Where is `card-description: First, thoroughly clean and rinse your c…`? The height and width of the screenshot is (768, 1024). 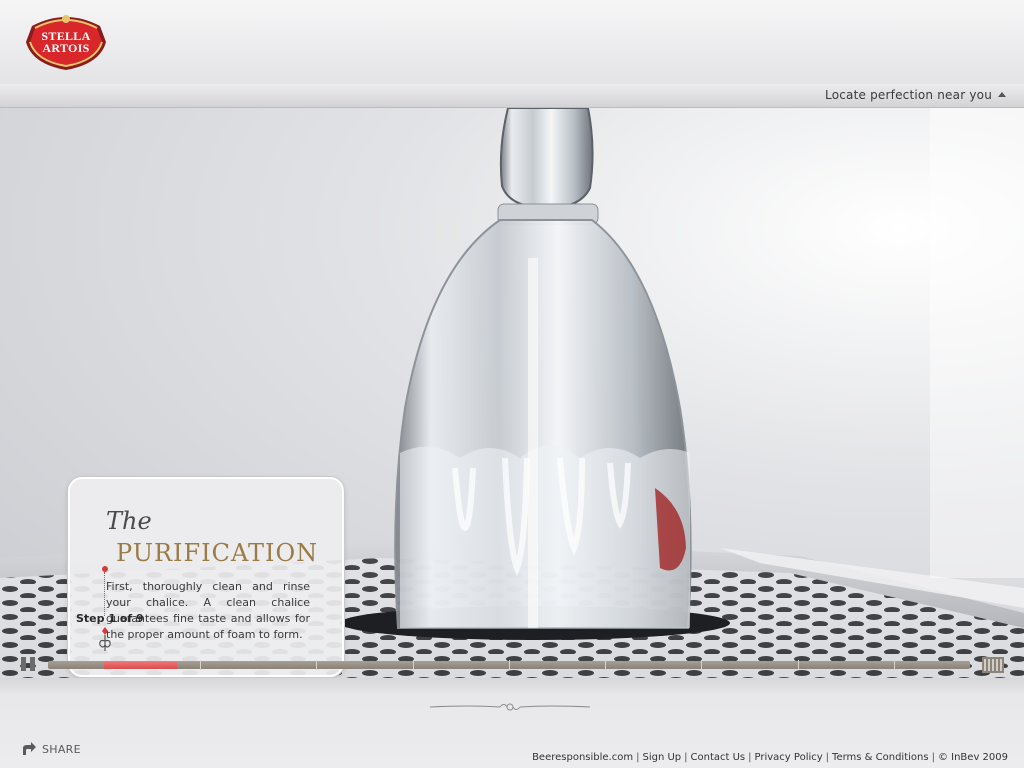 card-description: First, thoroughly clean and rinse your c… is located at coordinates (208, 610).